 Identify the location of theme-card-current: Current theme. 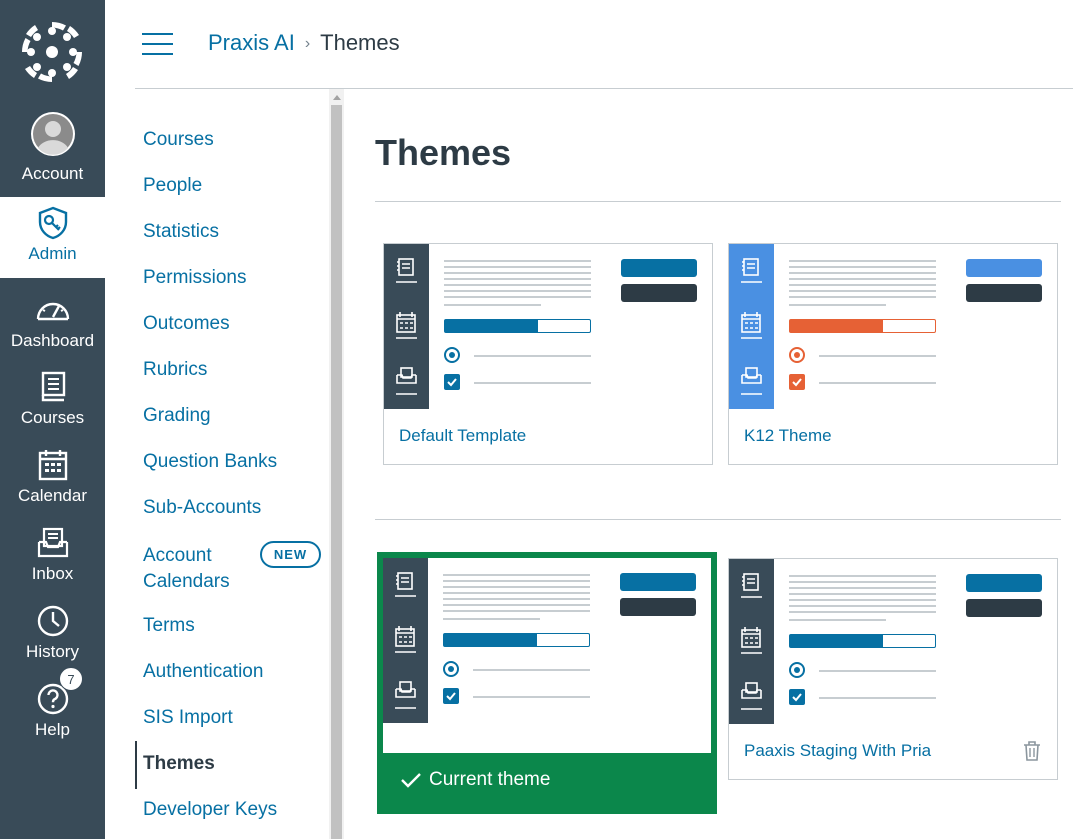
(547, 683).